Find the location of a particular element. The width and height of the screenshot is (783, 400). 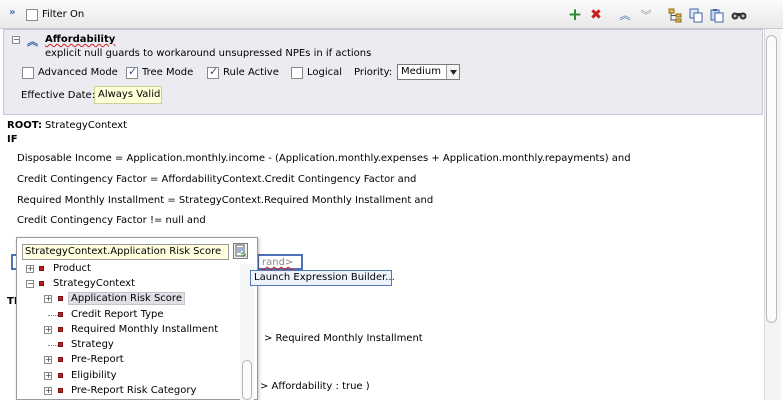

tree-node-label: Pre-Report is located at coordinates (97, 359).